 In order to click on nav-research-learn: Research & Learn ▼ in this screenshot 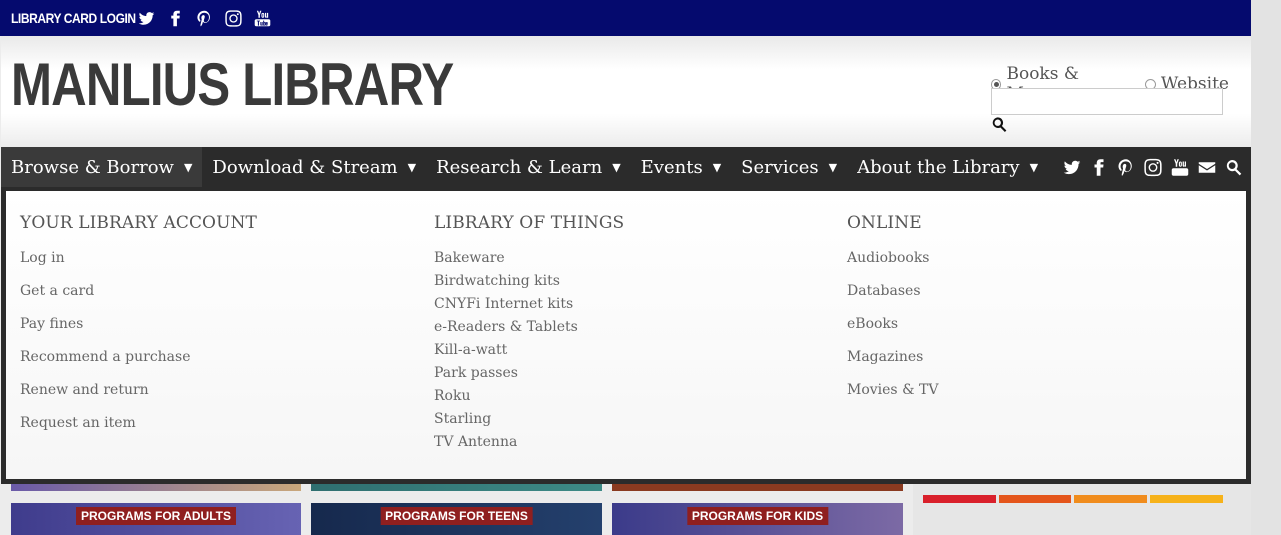, I will do `click(528, 167)`.